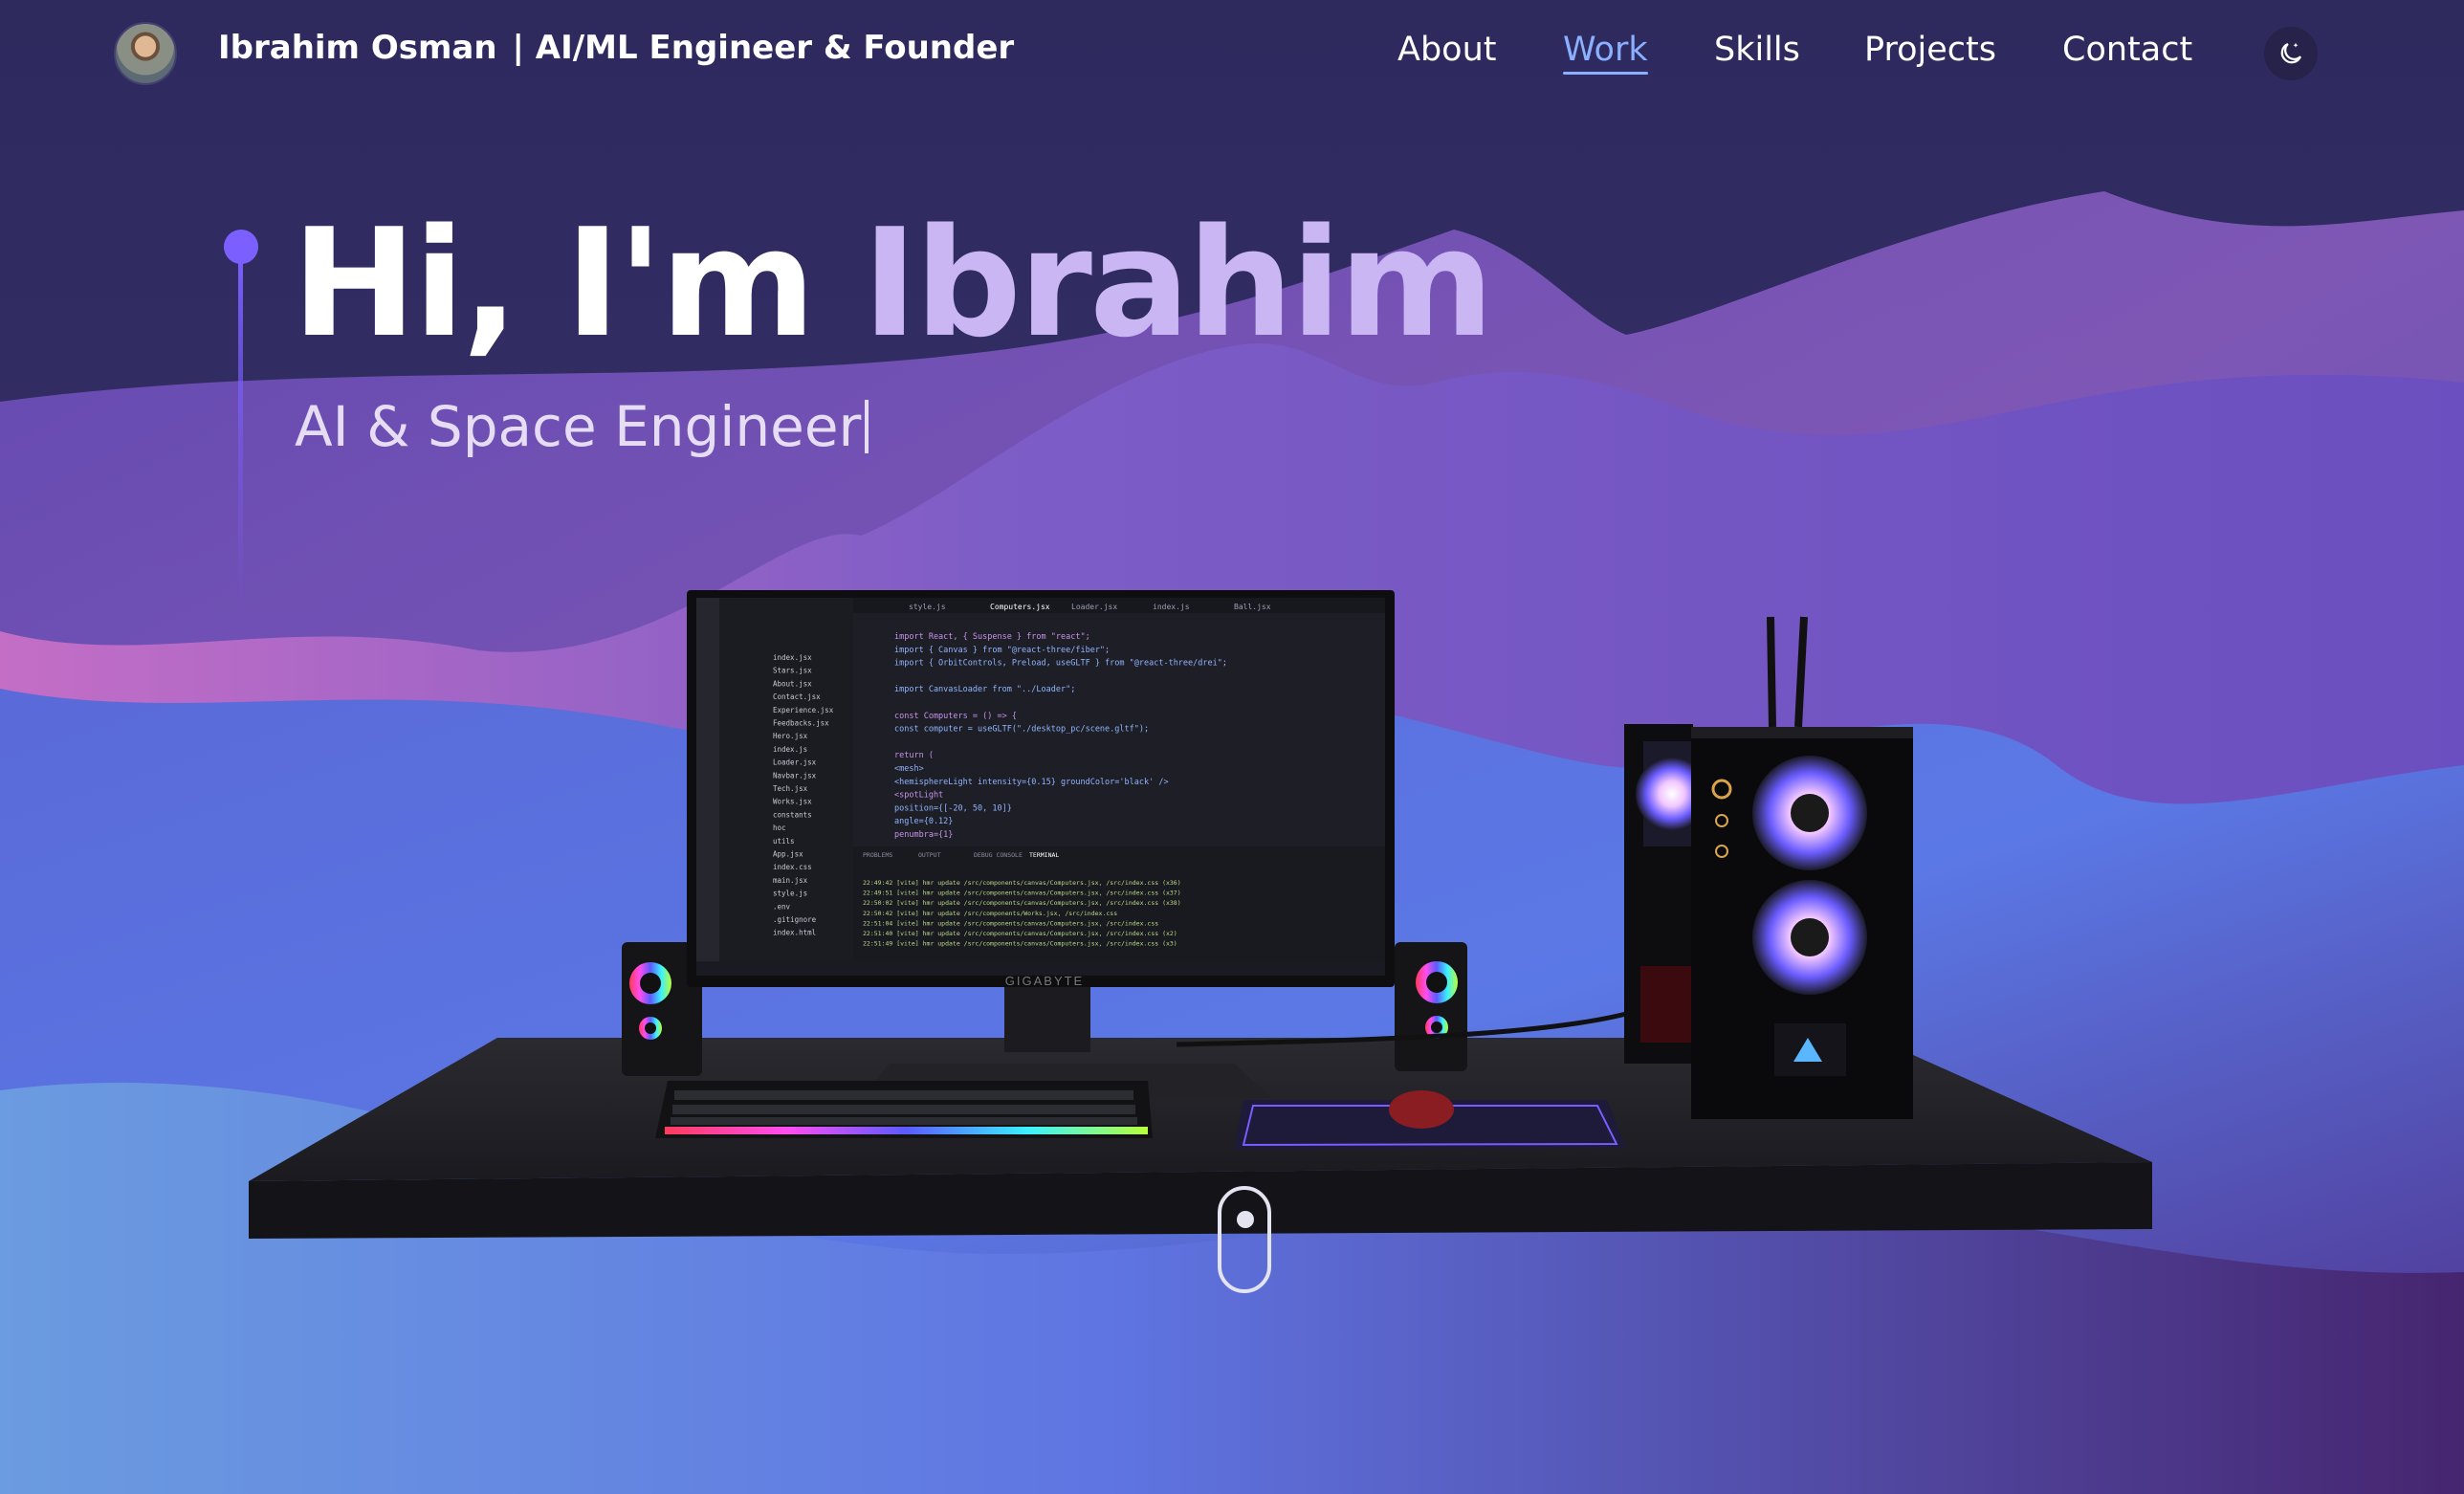 This screenshot has width=2464, height=1494. Describe the element at coordinates (357, 48) in the screenshot. I see `brand-name: Ibrahim Osman` at that location.